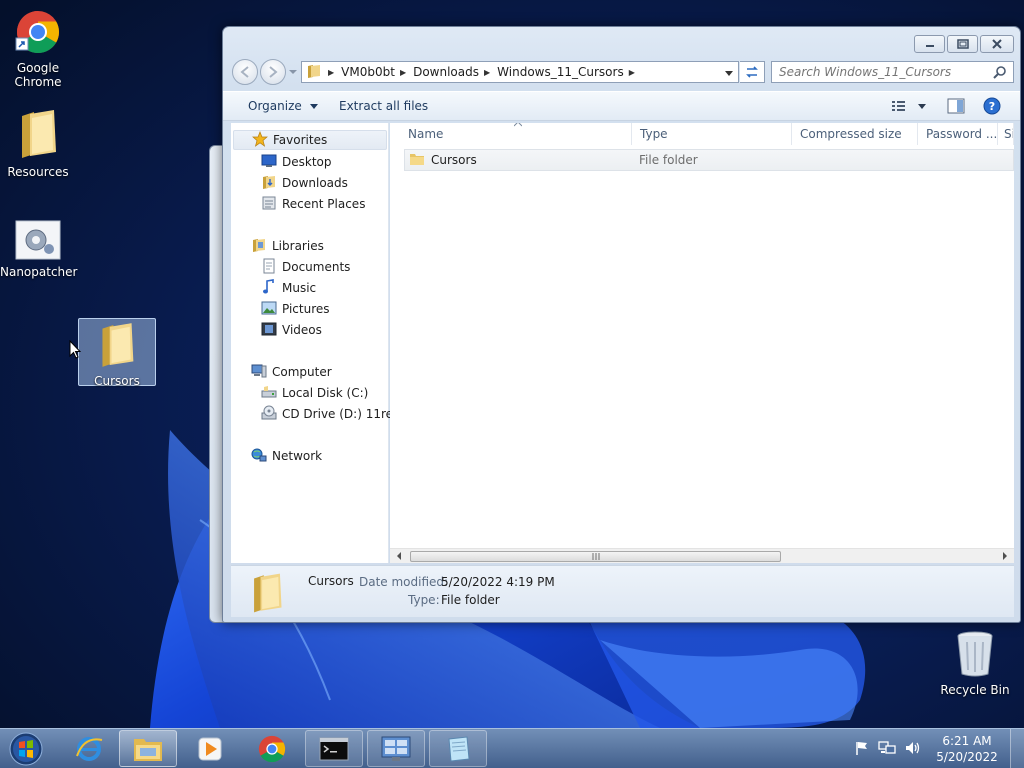  I want to click on column-header-compressed-size: Compressed size, so click(855, 134).